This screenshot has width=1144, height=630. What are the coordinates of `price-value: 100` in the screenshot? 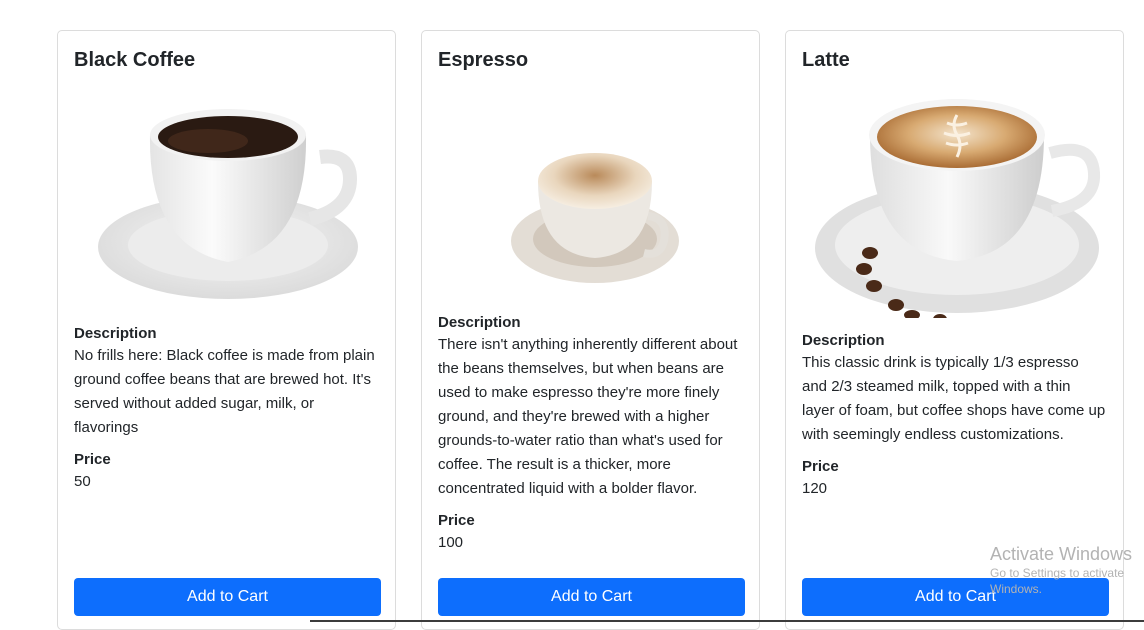 It's located at (451, 542).